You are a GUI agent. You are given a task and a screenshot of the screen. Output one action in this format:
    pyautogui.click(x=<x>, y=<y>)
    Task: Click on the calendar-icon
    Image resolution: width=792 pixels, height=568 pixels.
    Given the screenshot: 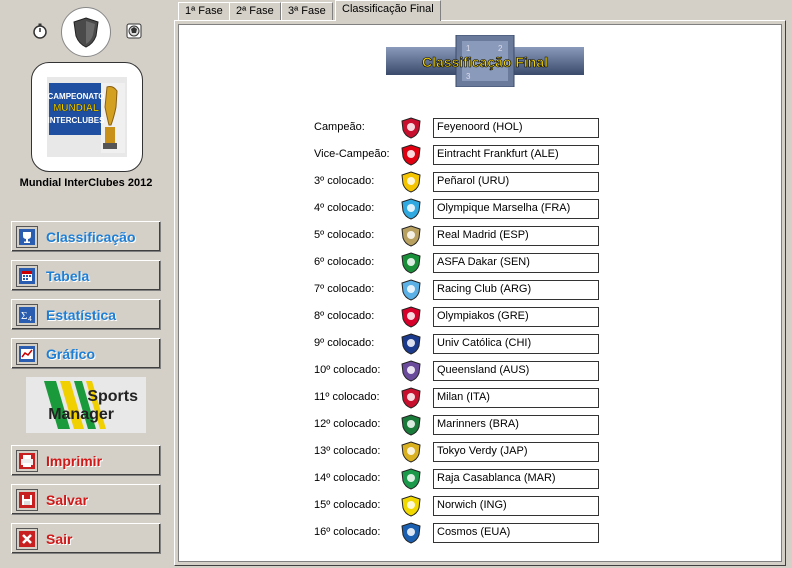 What is the action you would take?
    pyautogui.click(x=27, y=275)
    